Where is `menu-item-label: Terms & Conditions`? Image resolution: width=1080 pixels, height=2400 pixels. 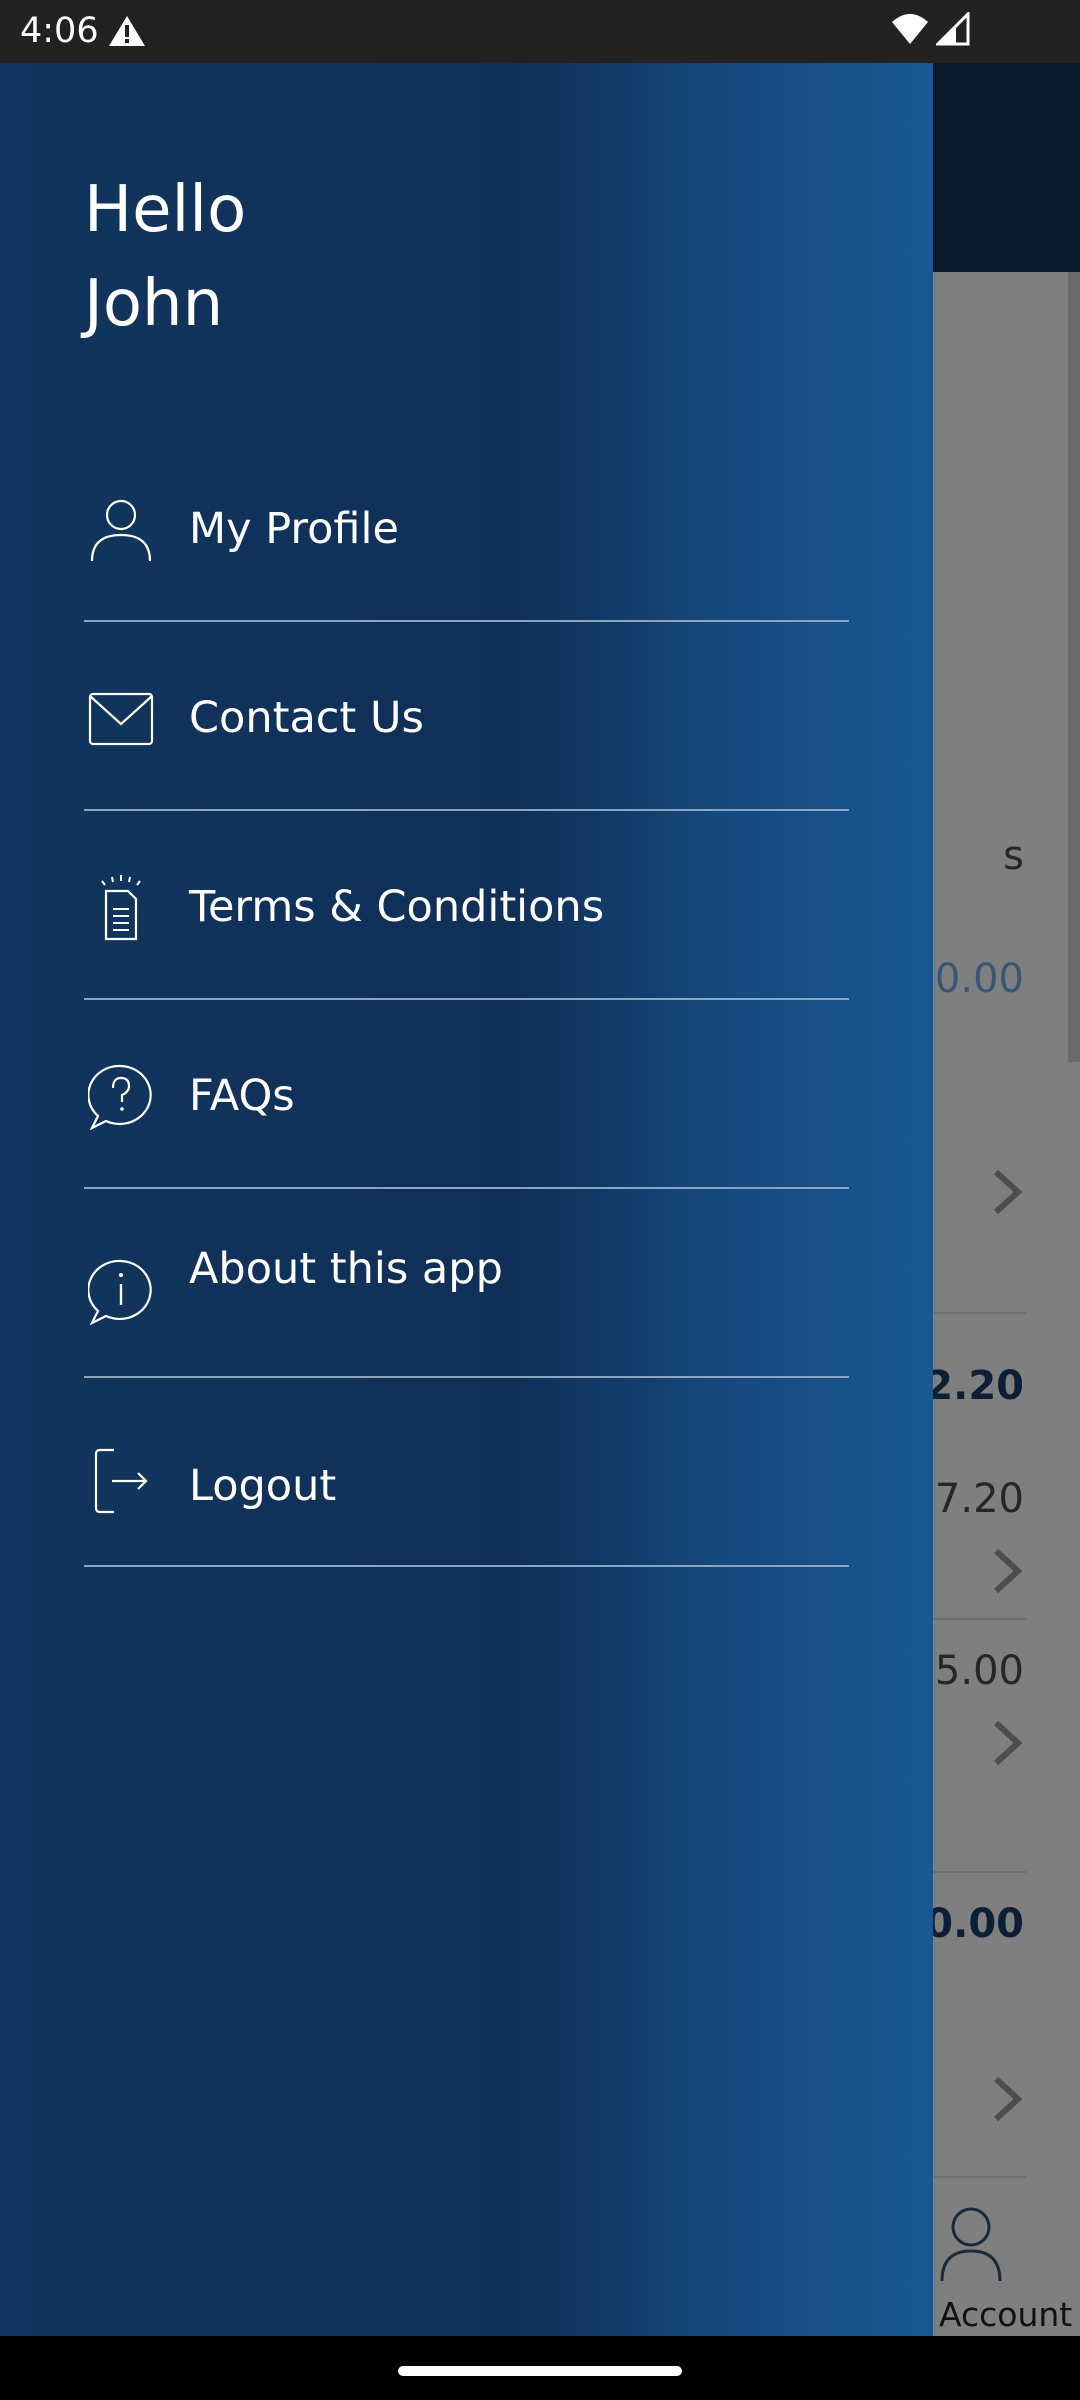
menu-item-label: Terms & Conditions is located at coordinates (397, 907).